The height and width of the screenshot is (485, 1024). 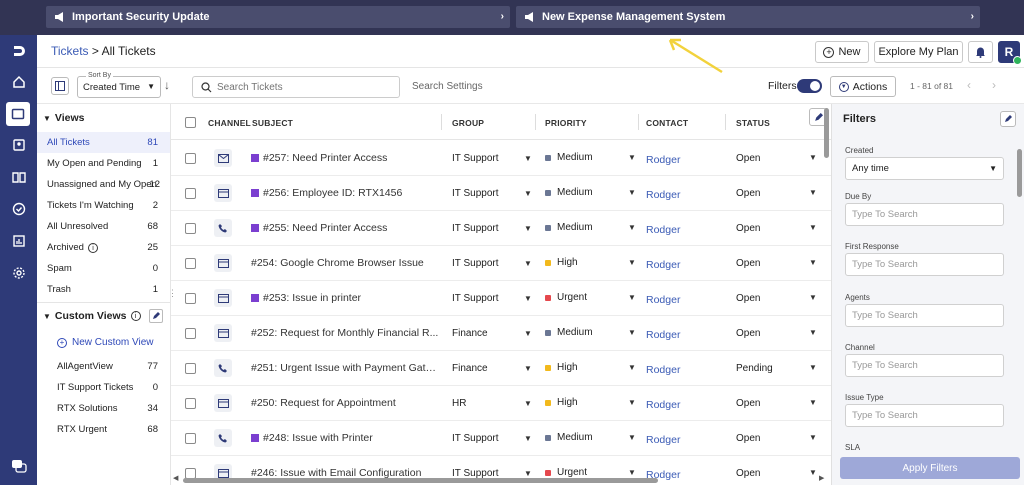 What do you see at coordinates (821, 478) in the screenshot?
I see `scroll-right-icon: ▶` at bounding box center [821, 478].